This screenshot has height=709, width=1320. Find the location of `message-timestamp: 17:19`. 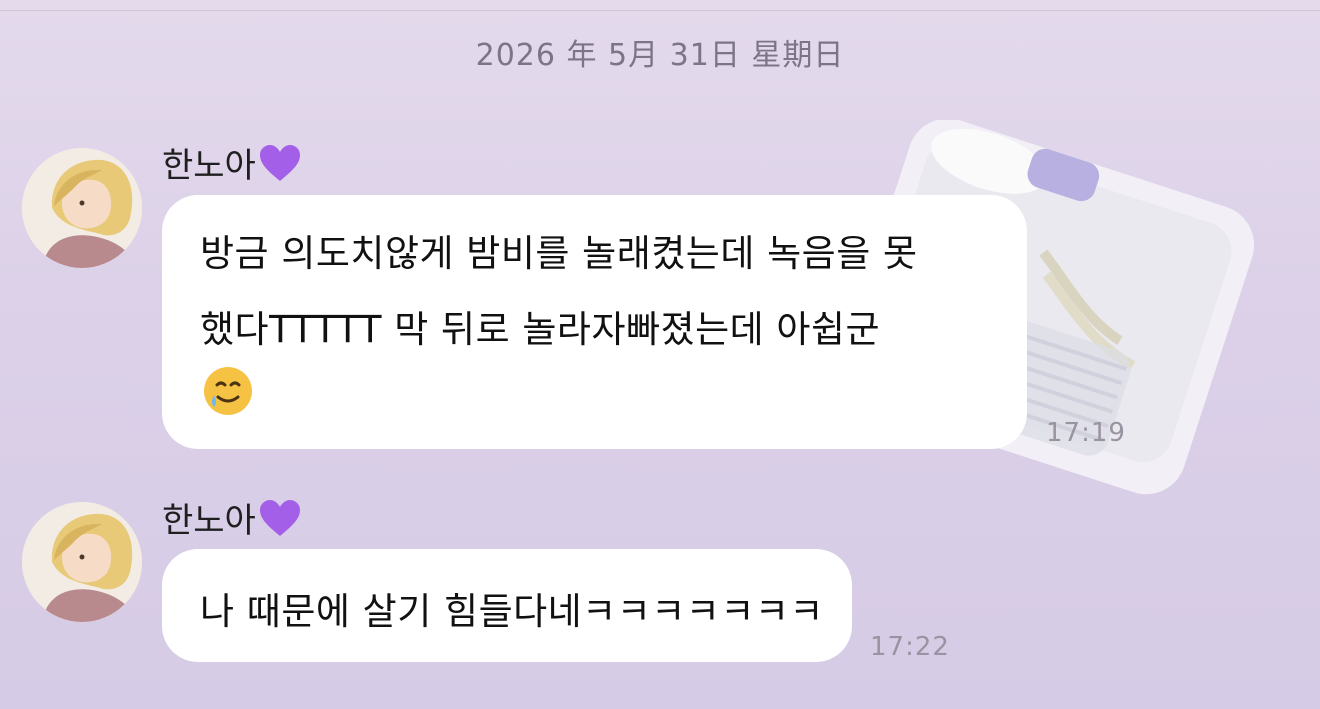

message-timestamp: 17:19 is located at coordinates (1086, 433).